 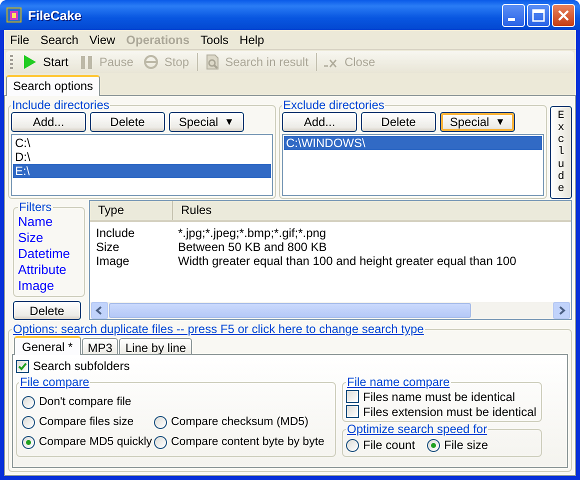 What do you see at coordinates (417, 429) in the screenshot?
I see `group-title: Optimize search speed for` at bounding box center [417, 429].